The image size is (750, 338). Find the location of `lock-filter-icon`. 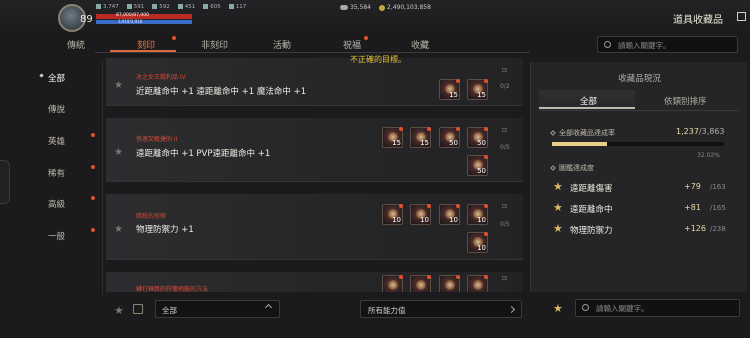

lock-filter-icon is located at coordinates (138, 309).